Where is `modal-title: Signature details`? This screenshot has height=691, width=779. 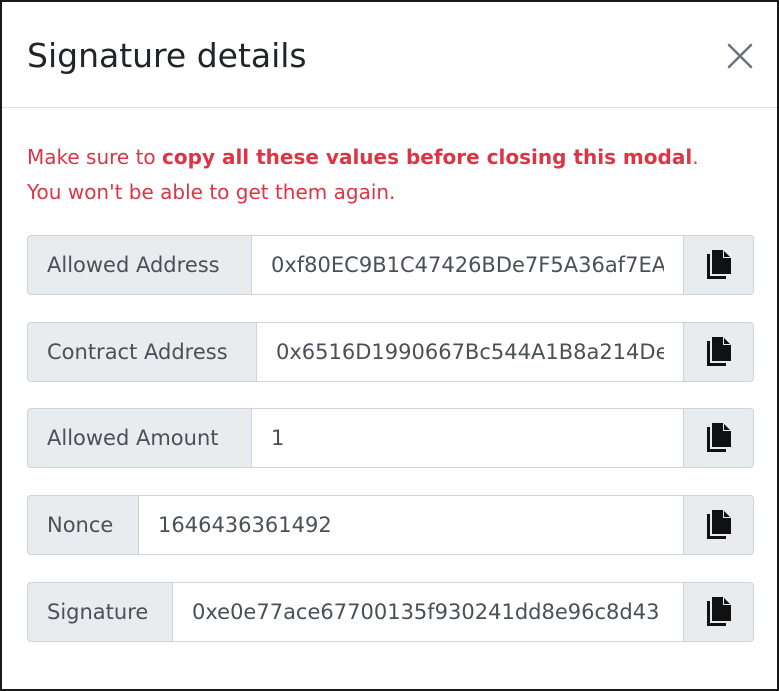 modal-title: Signature details is located at coordinates (167, 55).